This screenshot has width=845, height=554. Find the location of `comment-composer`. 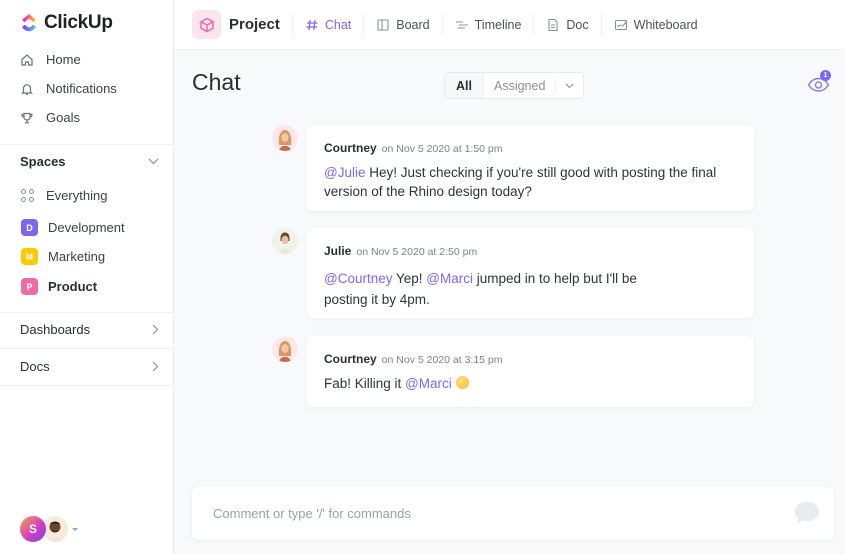

comment-composer is located at coordinates (513, 513).